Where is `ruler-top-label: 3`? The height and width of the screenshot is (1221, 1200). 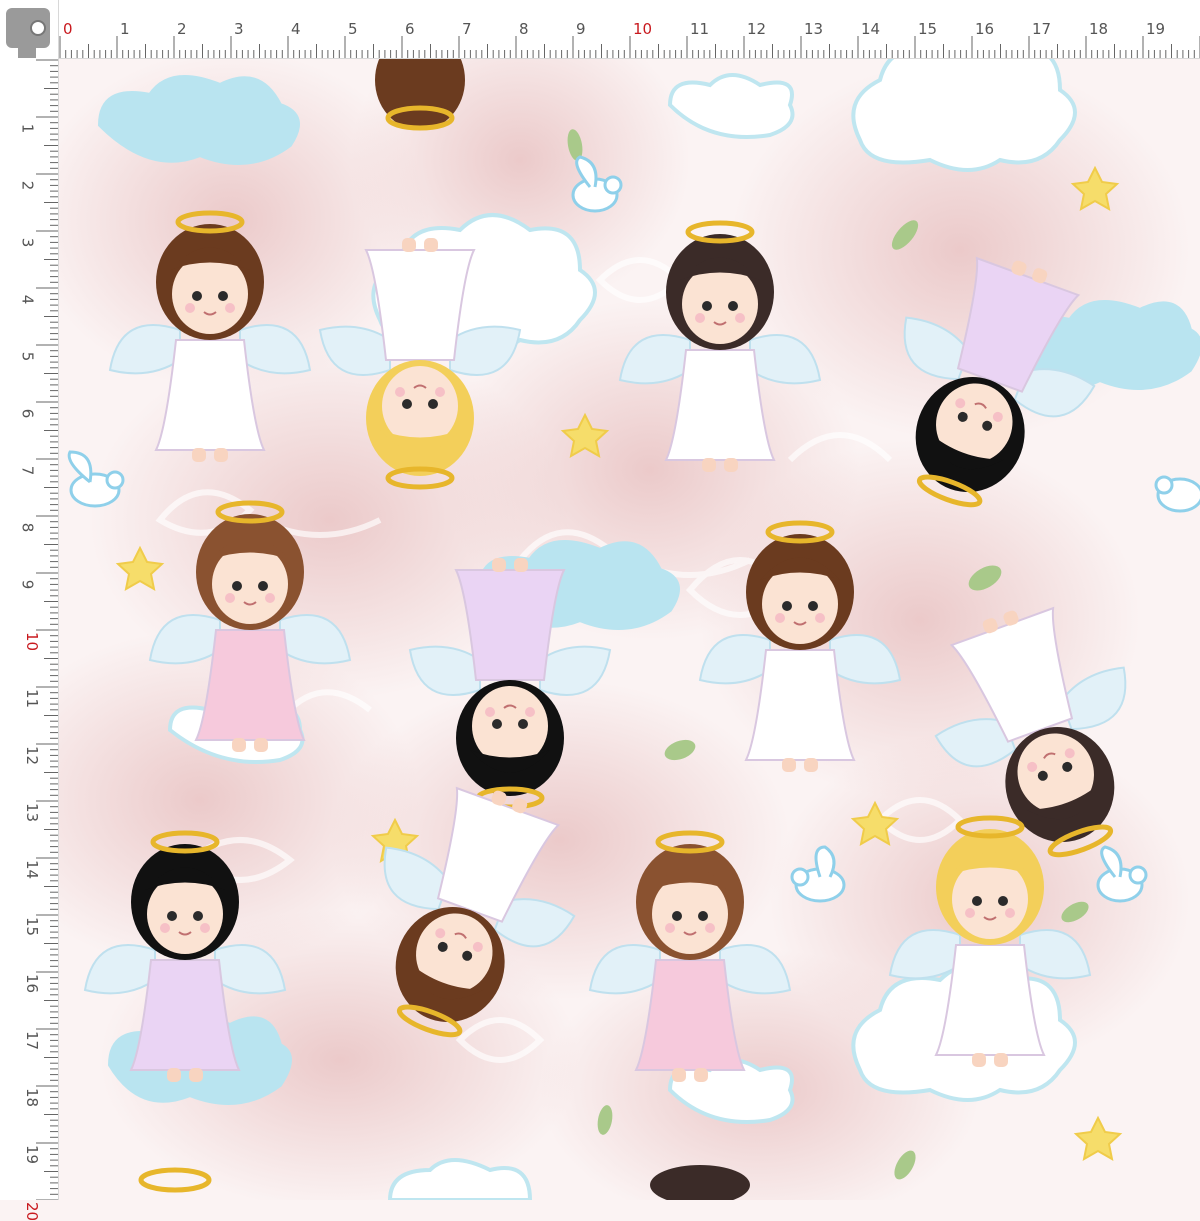 ruler-top-label: 3 is located at coordinates (239, 29).